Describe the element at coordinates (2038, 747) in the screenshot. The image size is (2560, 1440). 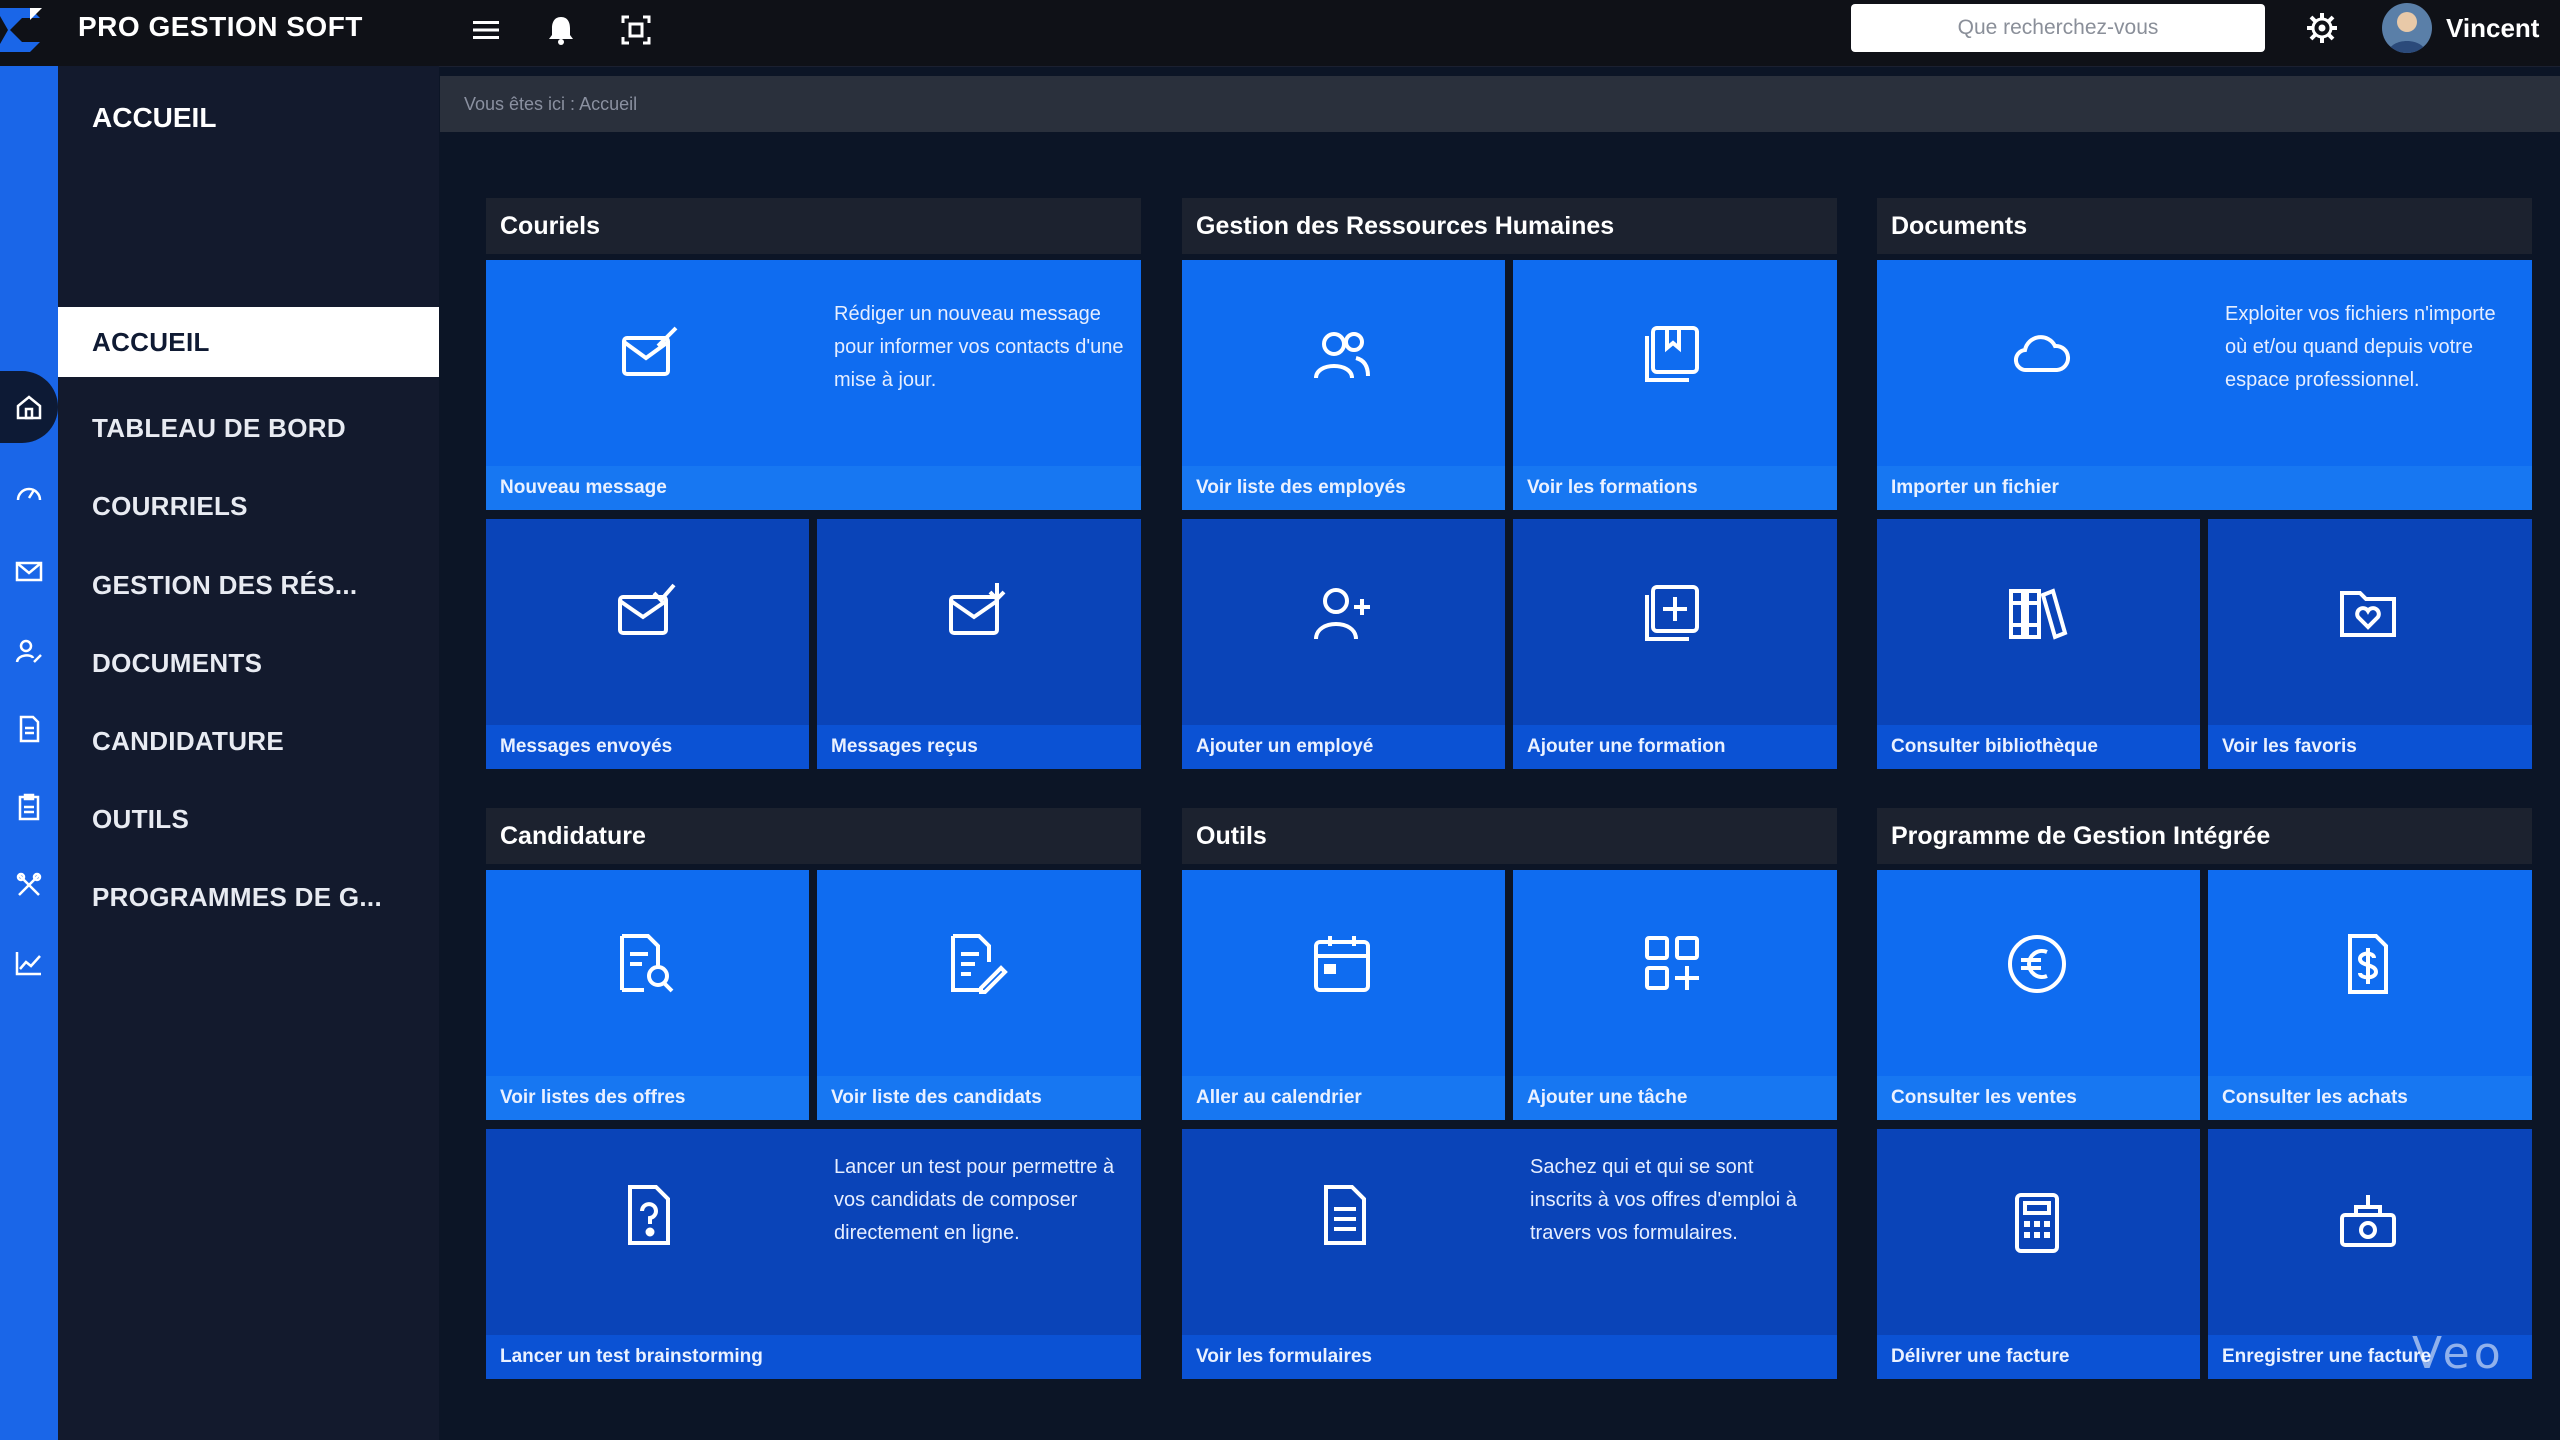
I see `tile-label: Consulter bibliothèque` at that location.